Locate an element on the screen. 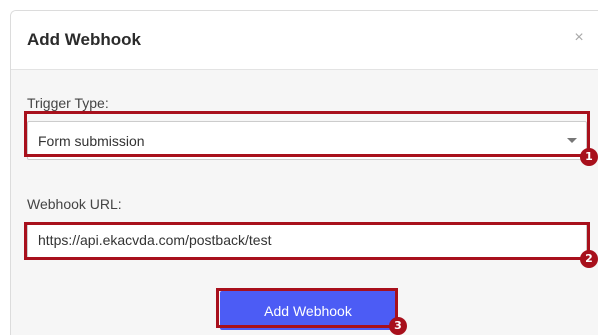  trigger-type-select: Form submission is located at coordinates (307, 140).